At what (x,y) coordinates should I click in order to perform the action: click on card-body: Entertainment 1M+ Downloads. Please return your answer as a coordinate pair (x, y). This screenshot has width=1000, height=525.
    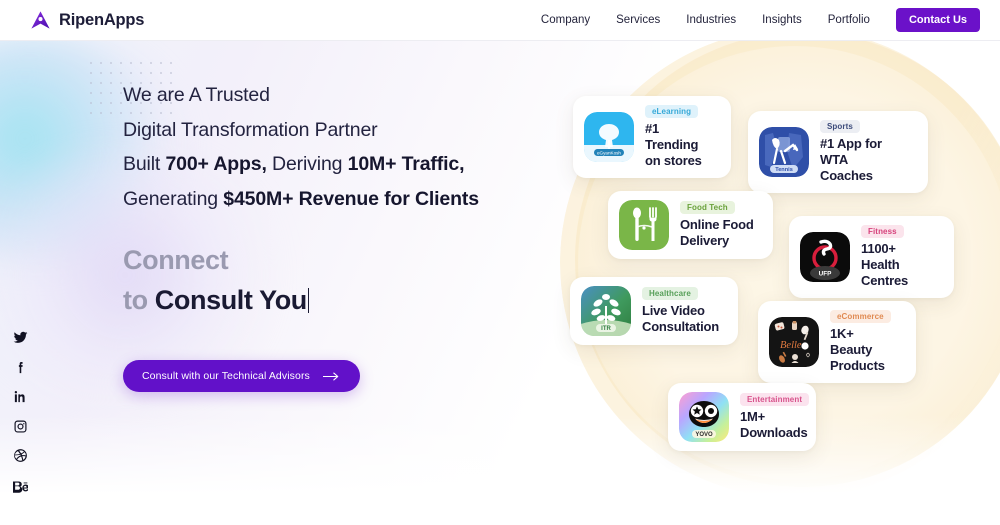
    Looking at the image, I should click on (775, 417).